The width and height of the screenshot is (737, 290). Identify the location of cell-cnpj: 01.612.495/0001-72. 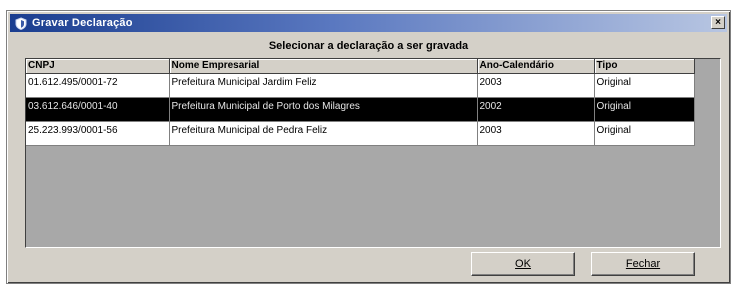
(98, 85).